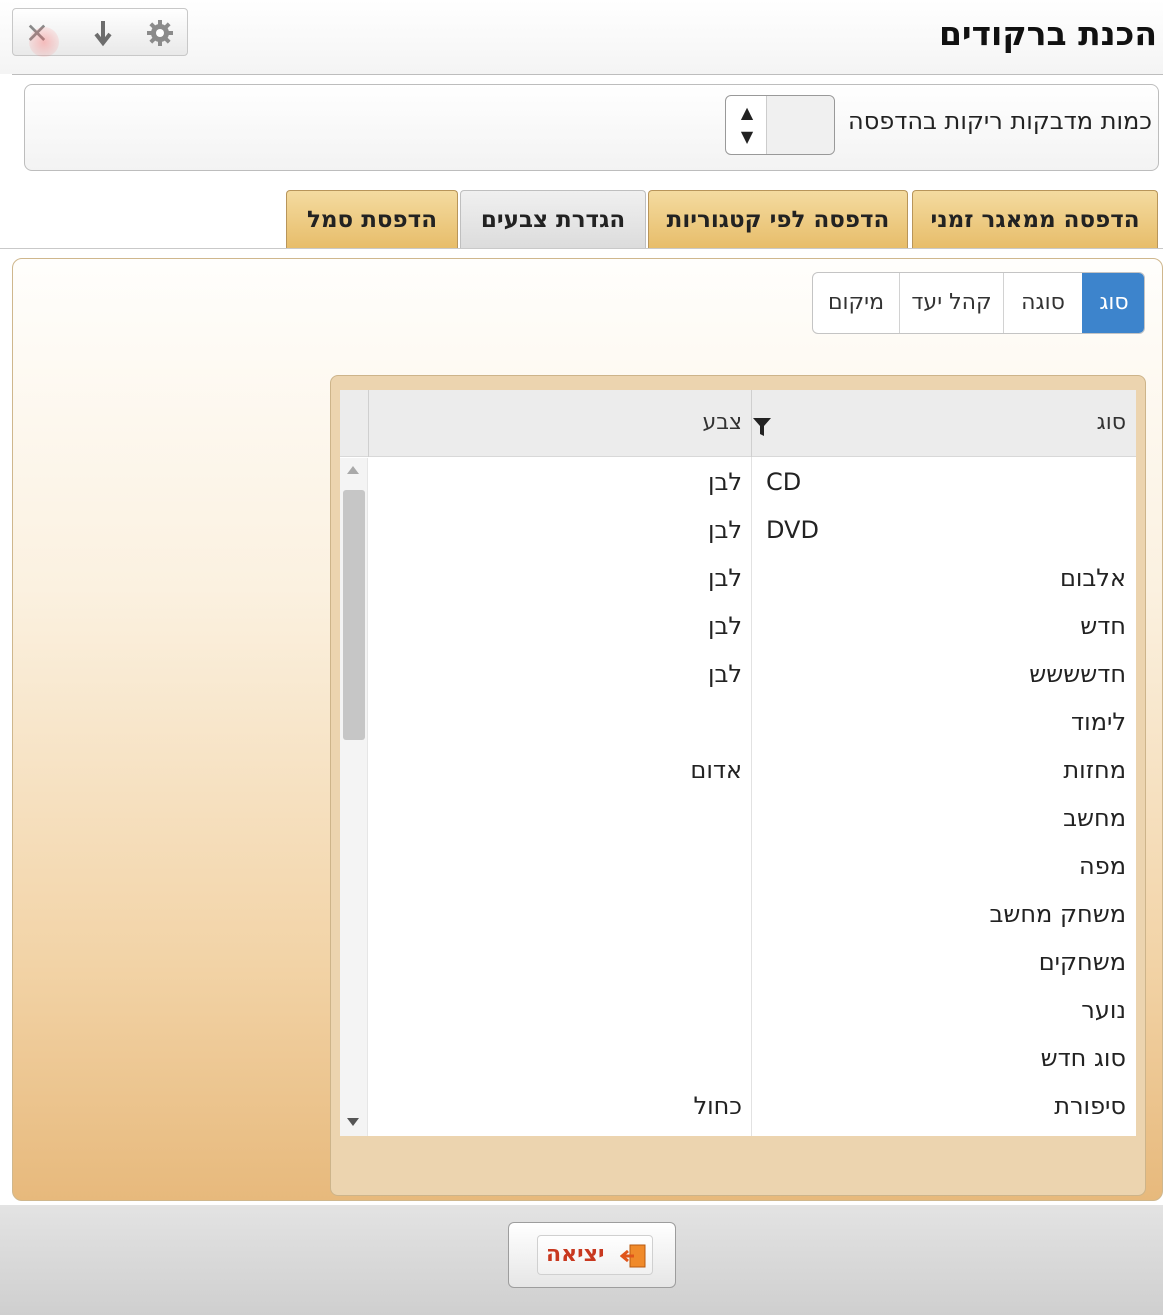 This screenshot has height=1315, width=1163. What do you see at coordinates (581, 37) in the screenshot?
I see `title-bar: ✕ הכנת ברקודים` at bounding box center [581, 37].